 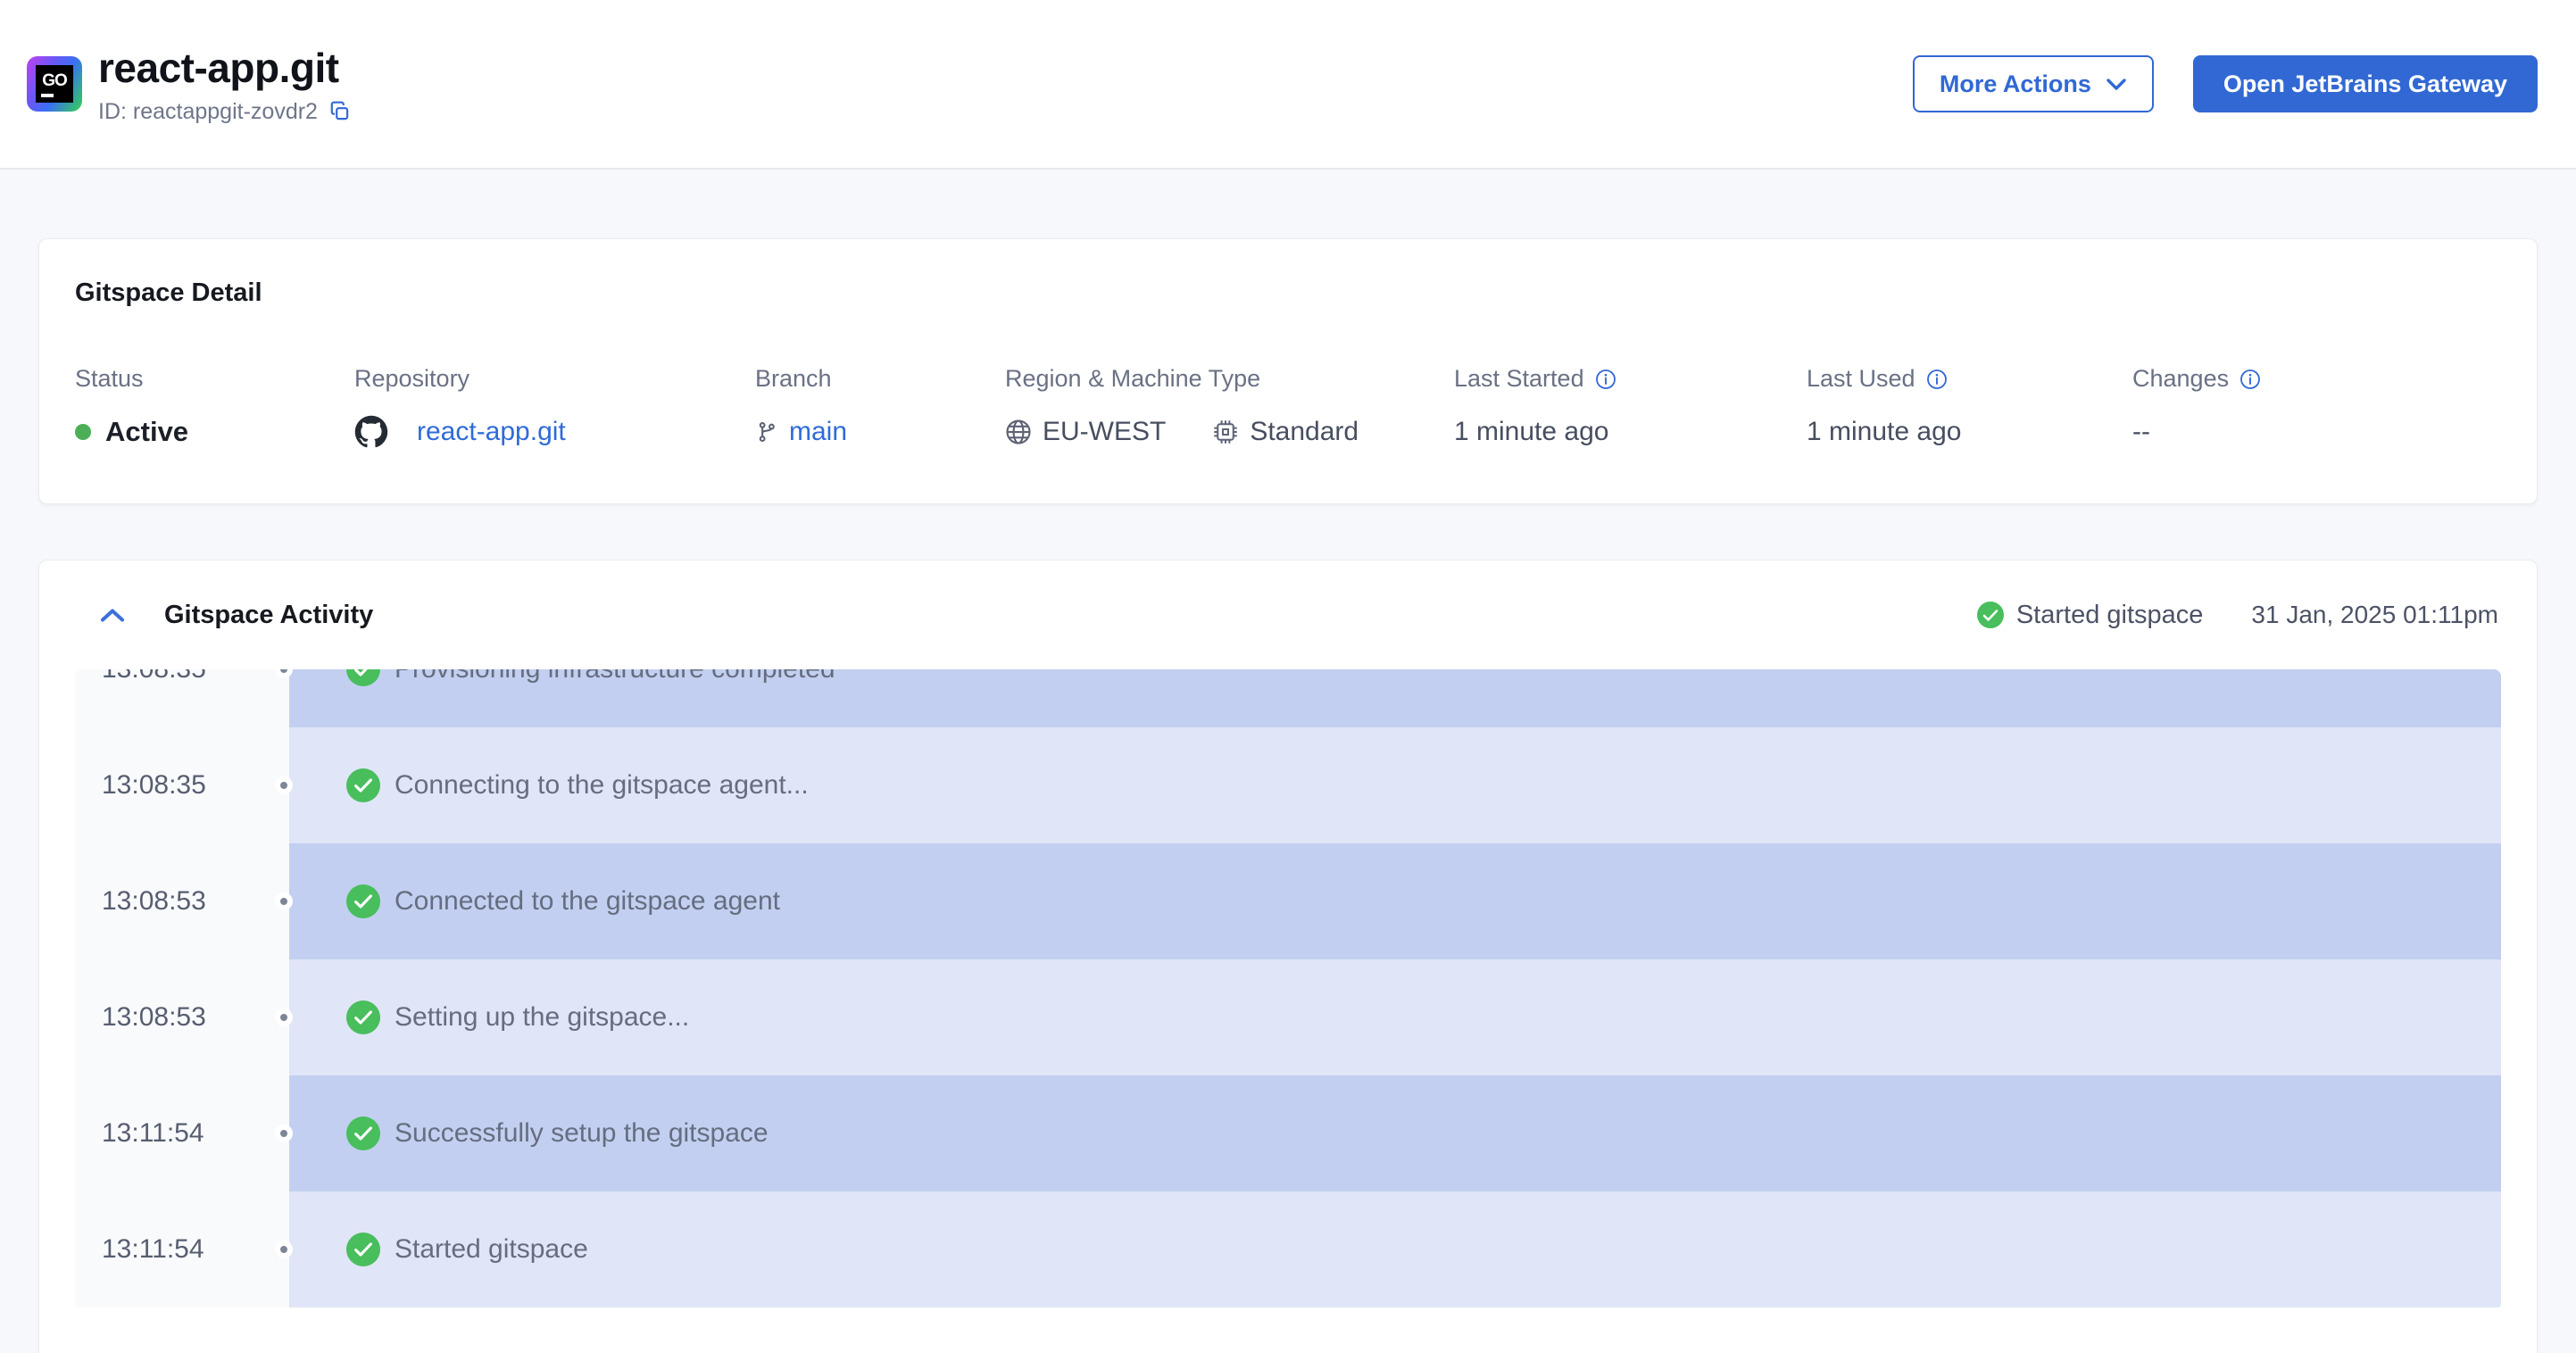 What do you see at coordinates (1885, 431) in the screenshot?
I see `last-used-value: 1 minute ago` at bounding box center [1885, 431].